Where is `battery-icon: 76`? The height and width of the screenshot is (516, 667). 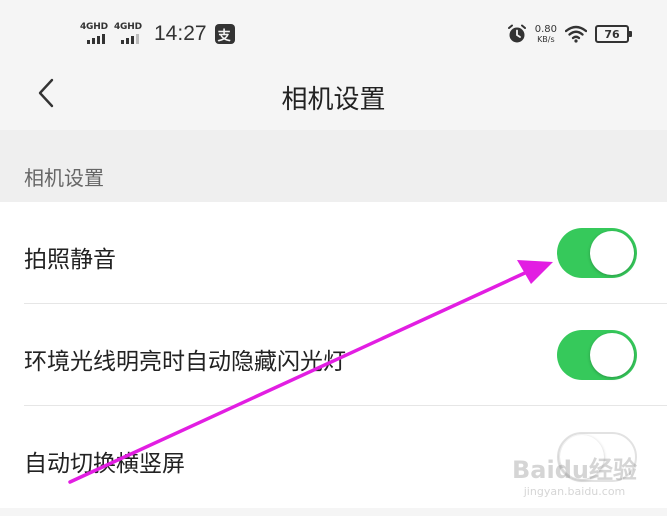
battery-icon: 76 is located at coordinates (613, 34).